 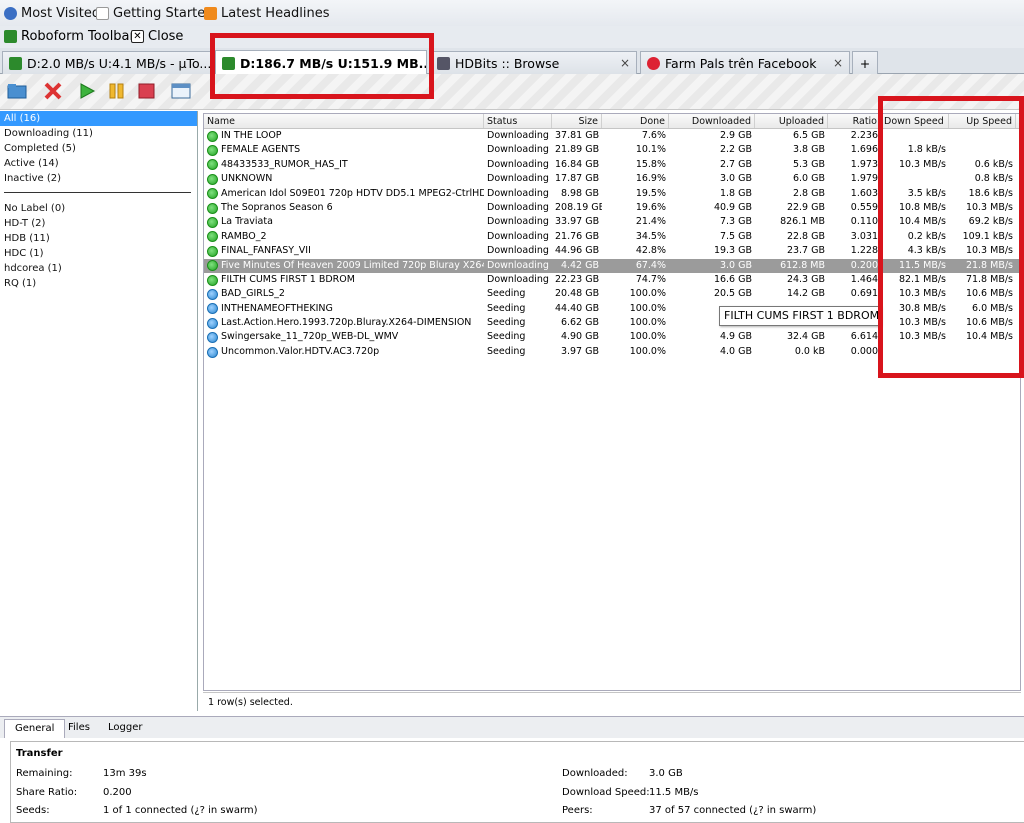 What do you see at coordinates (251, 135) in the screenshot?
I see `torrent-name: IN THE LOOP` at bounding box center [251, 135].